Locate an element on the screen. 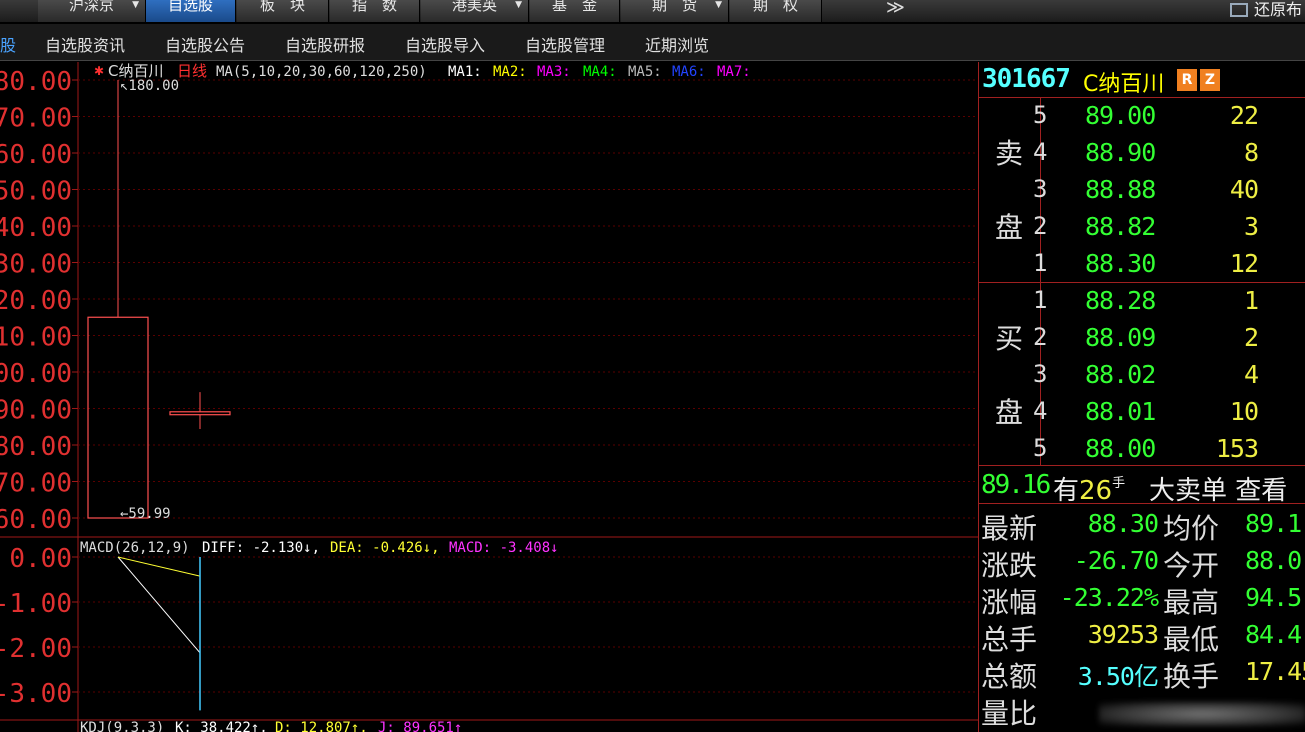 Image resolution: width=1305 pixels, height=732 pixels. stock-code: 301667 is located at coordinates (1026, 79).